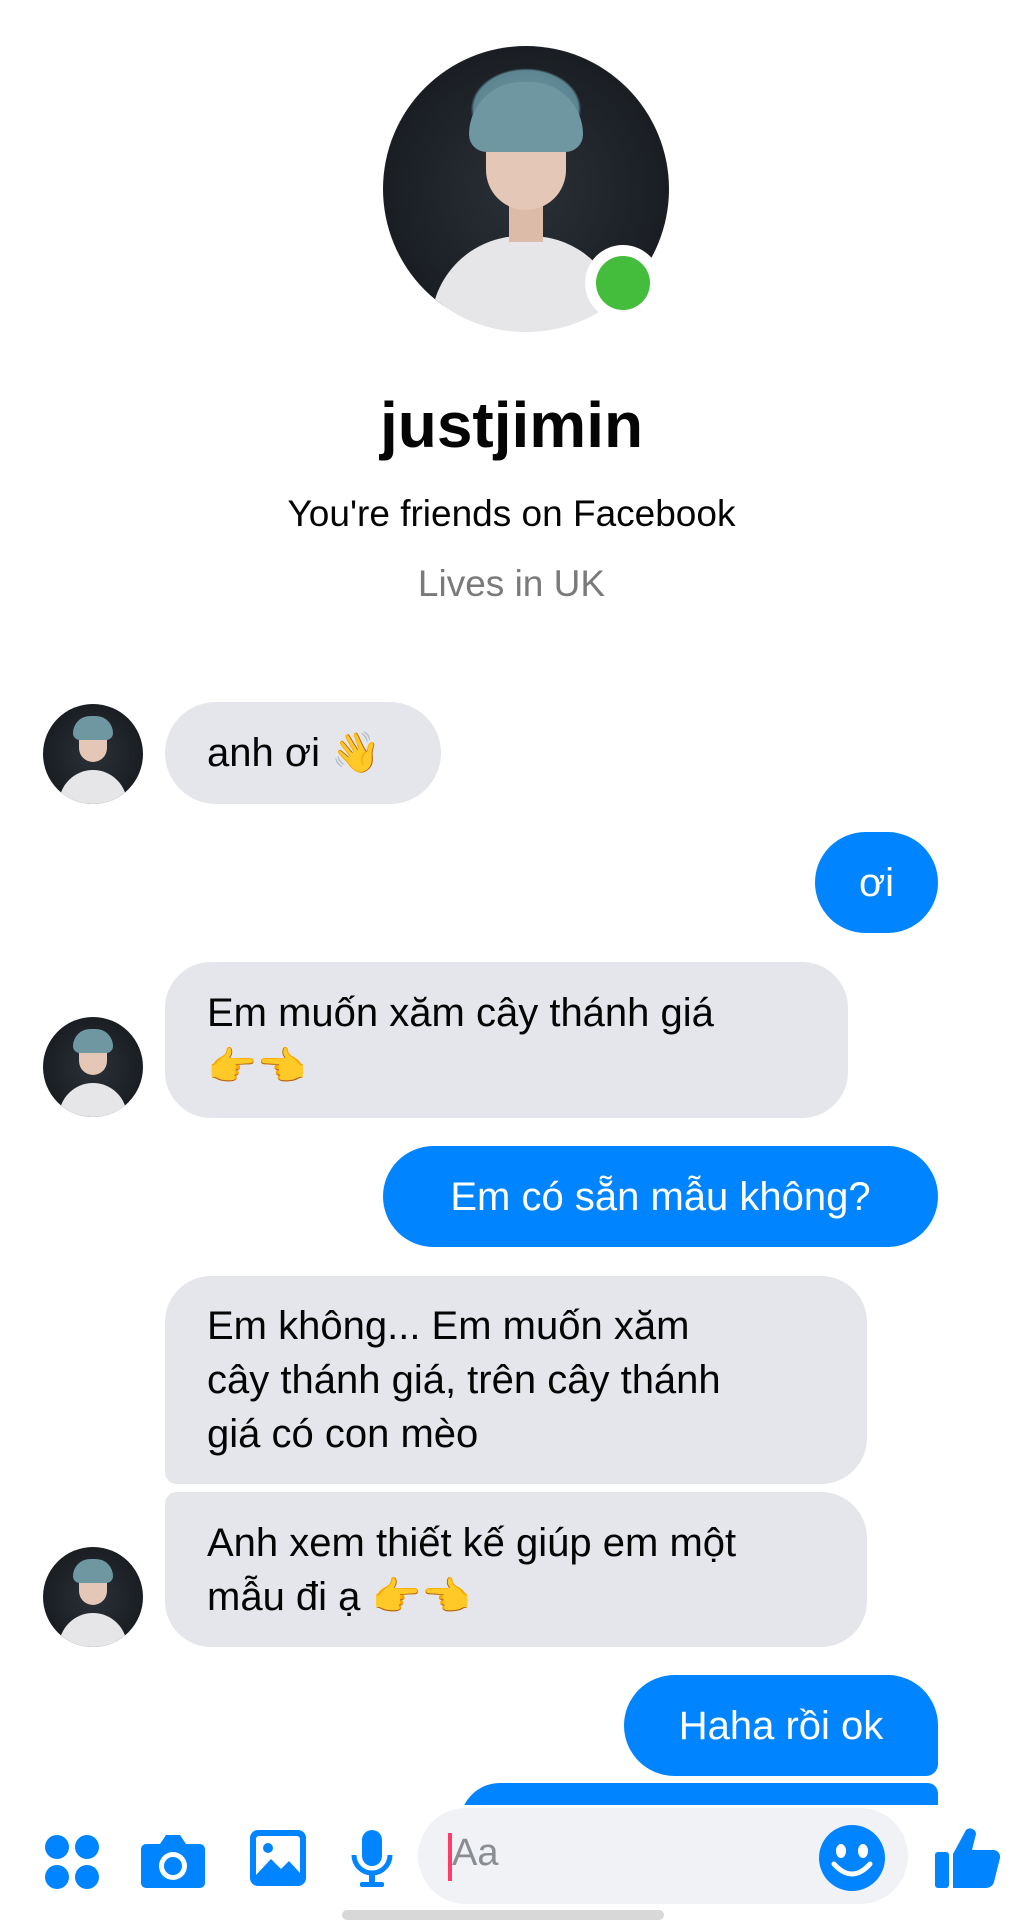 The height and width of the screenshot is (1920, 1023). What do you see at coordinates (475, 1853) in the screenshot?
I see `message-input-placeholder: Aa` at bounding box center [475, 1853].